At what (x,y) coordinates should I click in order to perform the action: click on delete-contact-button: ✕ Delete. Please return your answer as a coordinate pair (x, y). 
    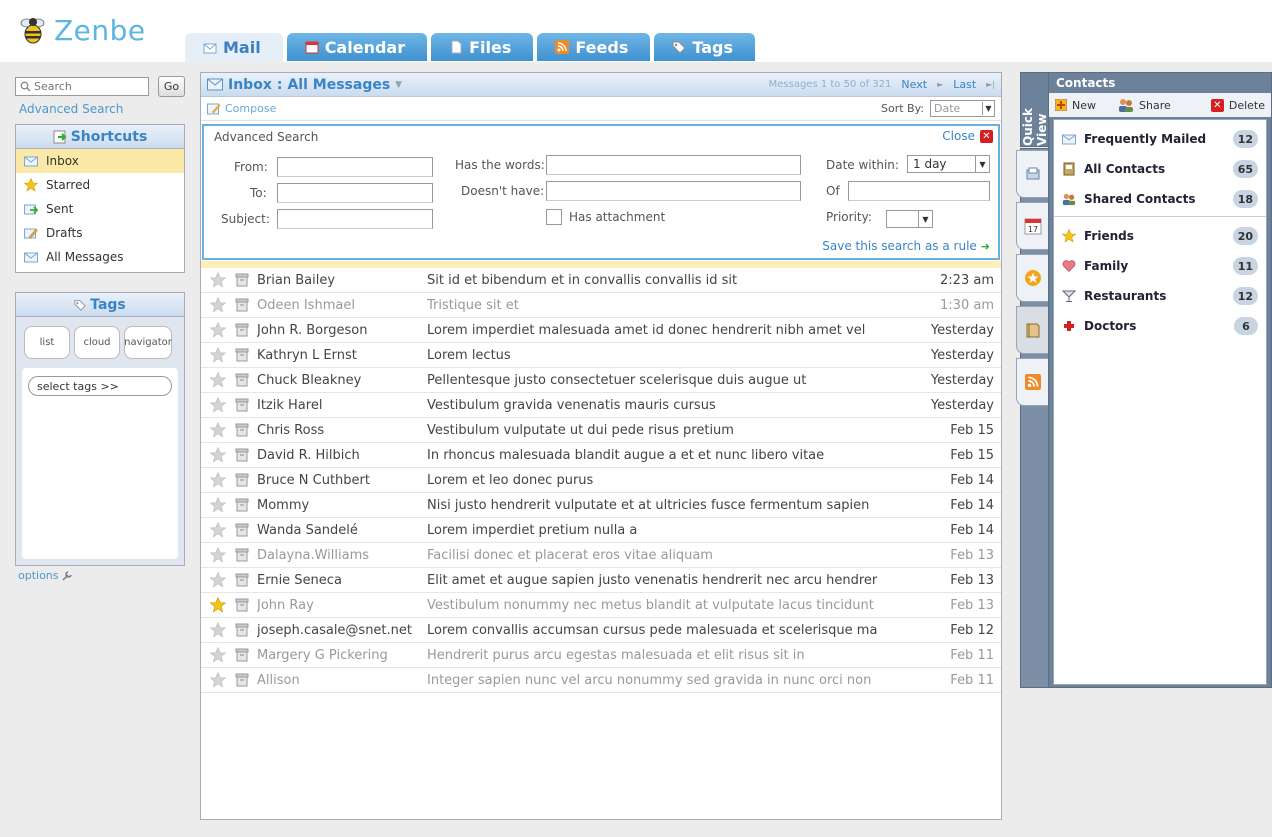
    Looking at the image, I should click on (1237, 105).